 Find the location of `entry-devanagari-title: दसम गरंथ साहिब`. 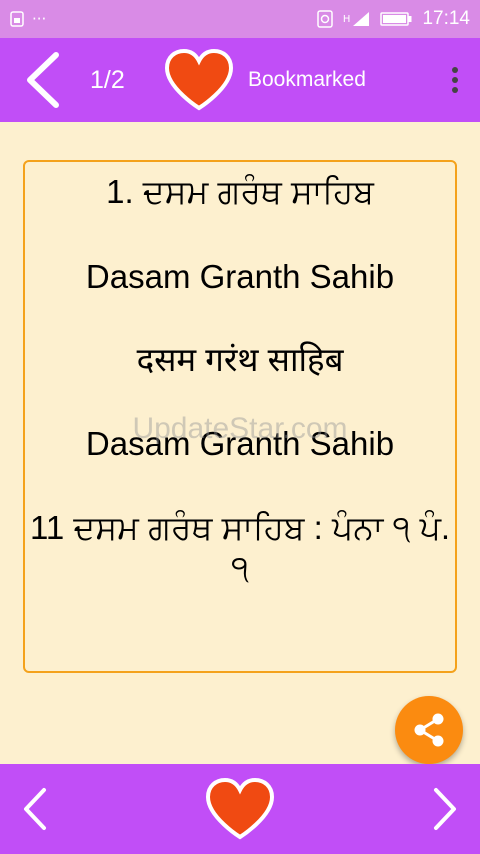

entry-devanagari-title: दसम गरंथ साहिब is located at coordinates (240, 359).